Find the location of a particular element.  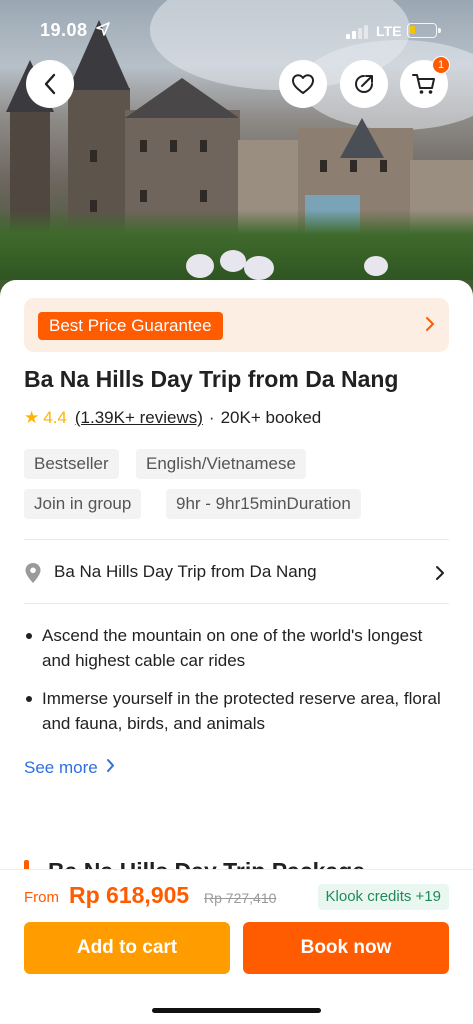

home-indicator is located at coordinates (236, 1010).